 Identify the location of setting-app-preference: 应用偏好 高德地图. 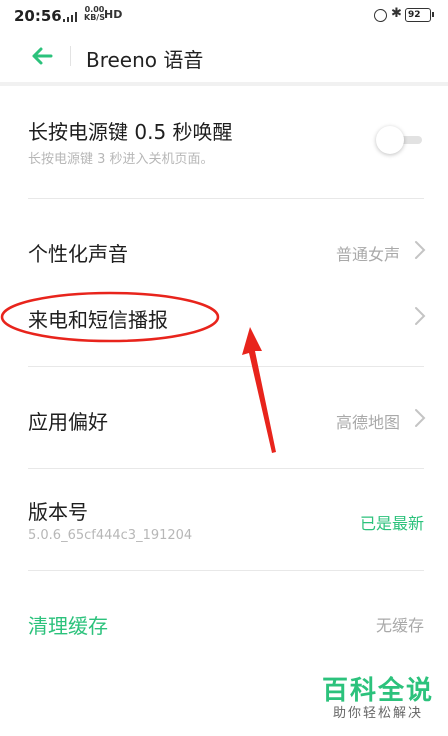
(224, 418).